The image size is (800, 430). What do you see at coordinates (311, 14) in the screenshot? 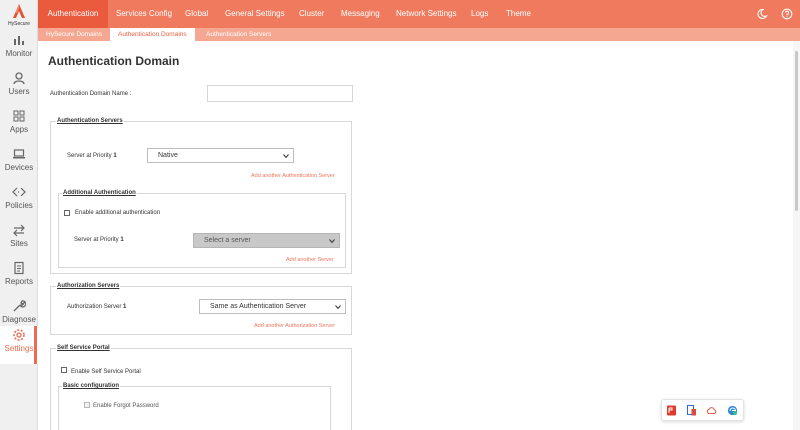
I see `tab-cluster: Cluster` at bounding box center [311, 14].